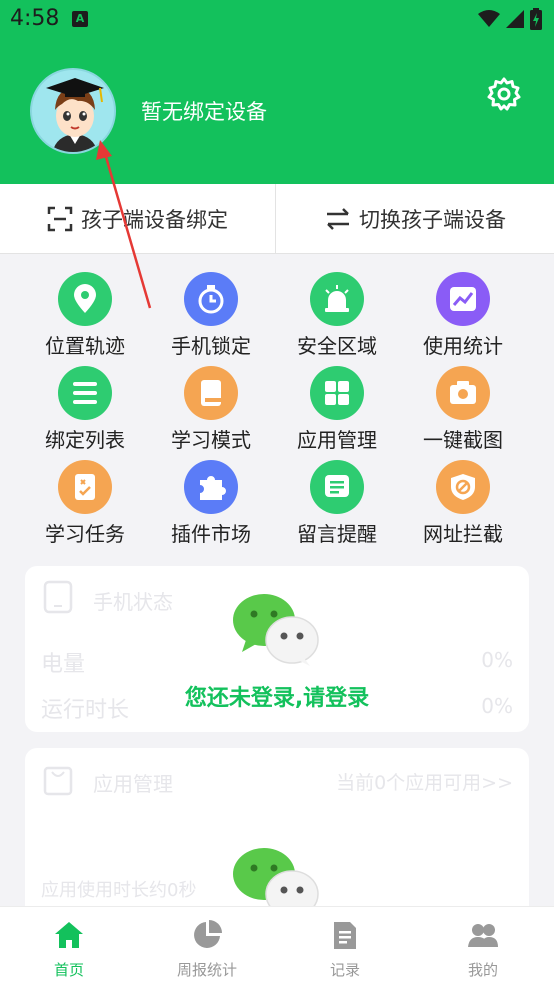 This screenshot has height=984, width=554. What do you see at coordinates (345, 935) in the screenshot?
I see `document-icon` at bounding box center [345, 935].